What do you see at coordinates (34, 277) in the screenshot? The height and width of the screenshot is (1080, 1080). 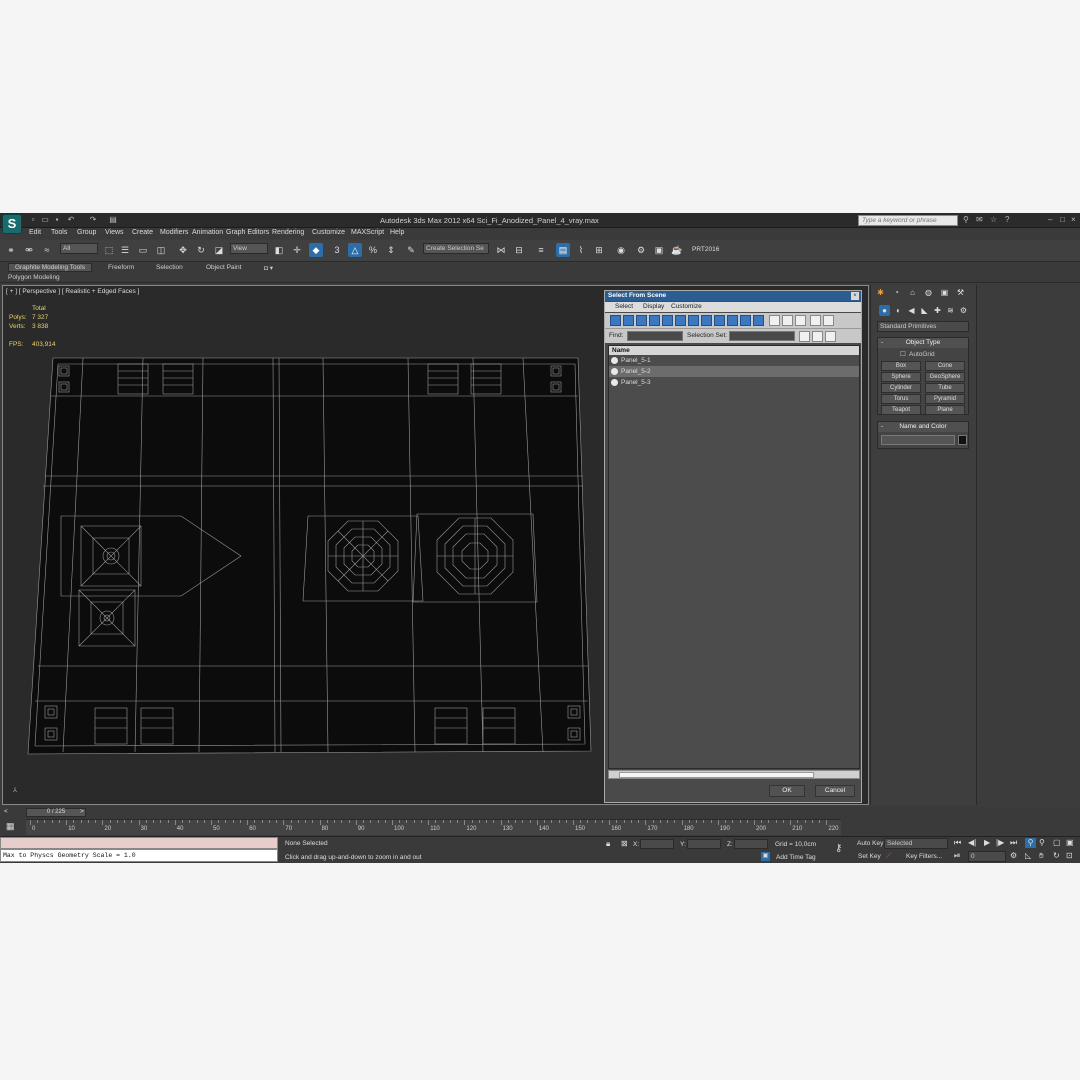 I see `polygon-modeling-panel: Polygon Modeling` at bounding box center [34, 277].